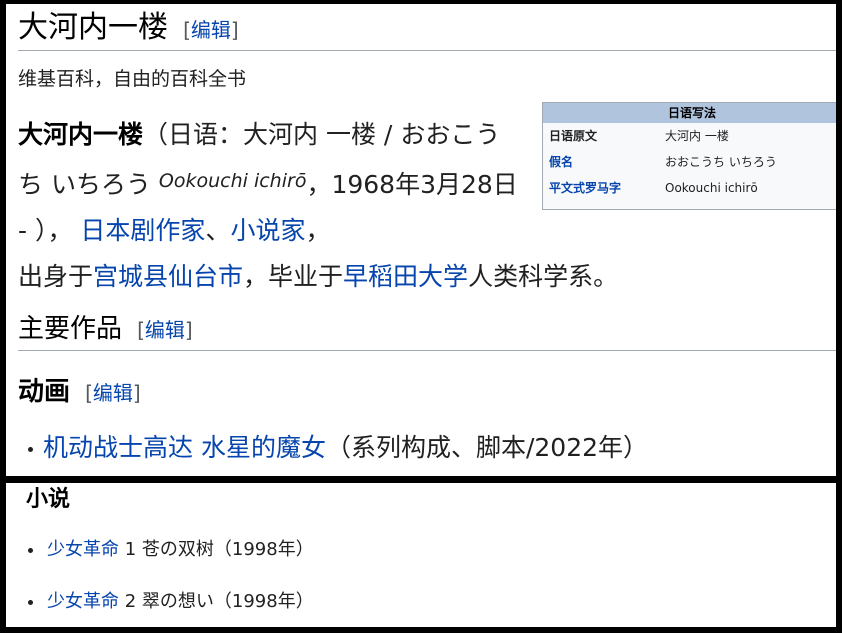 This screenshot has width=842, height=633. What do you see at coordinates (184, 447) in the screenshot?
I see `work-link: 机动战士高达 水星的魔女` at bounding box center [184, 447].